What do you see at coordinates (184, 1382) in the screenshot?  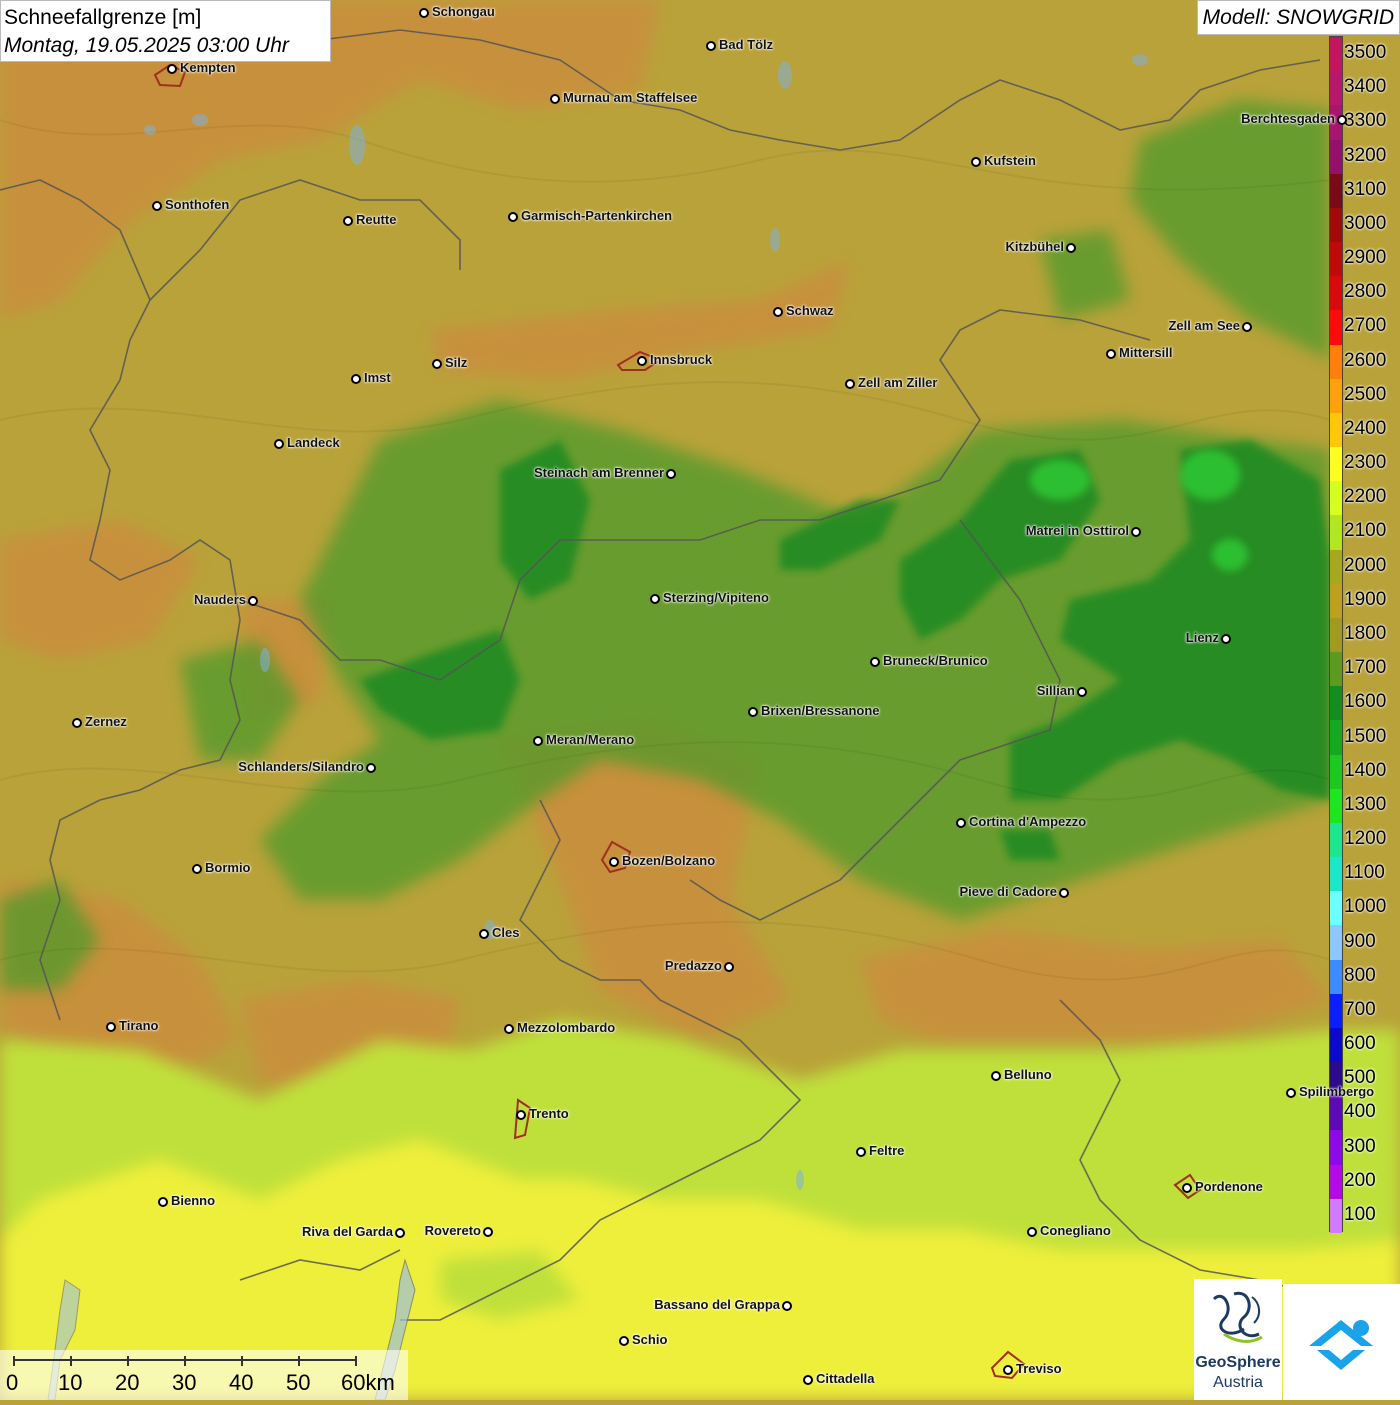 I see `scale-label-30: 30` at bounding box center [184, 1382].